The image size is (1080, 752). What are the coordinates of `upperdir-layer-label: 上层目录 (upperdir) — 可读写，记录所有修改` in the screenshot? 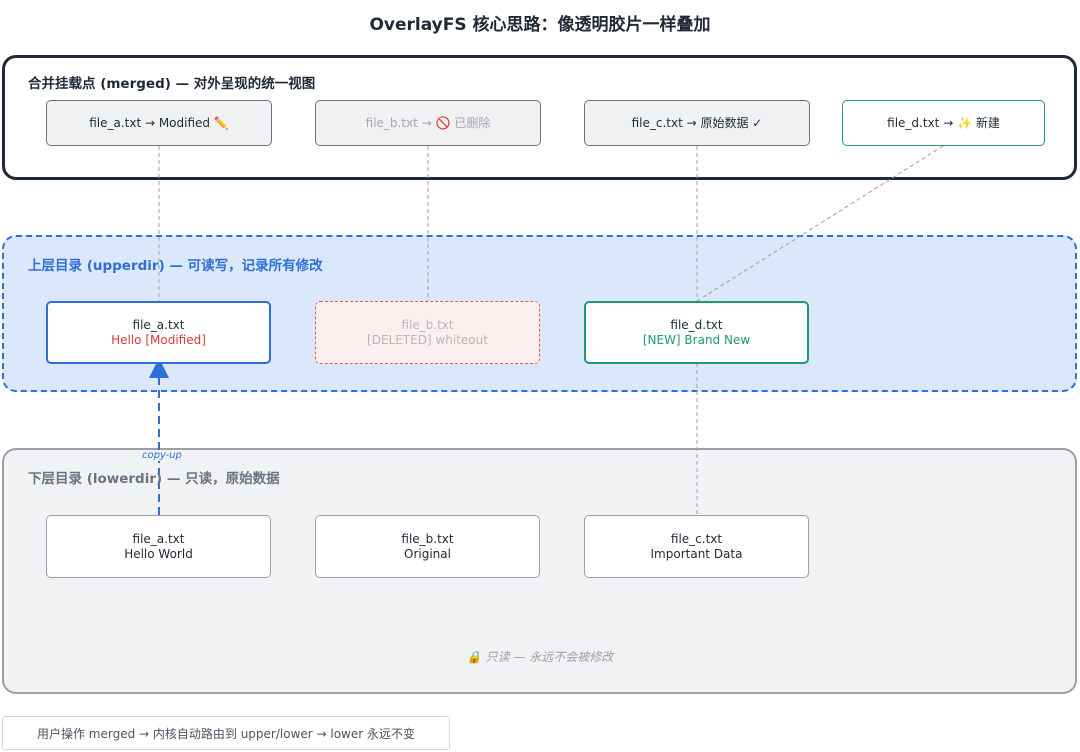 It's located at (175, 266).